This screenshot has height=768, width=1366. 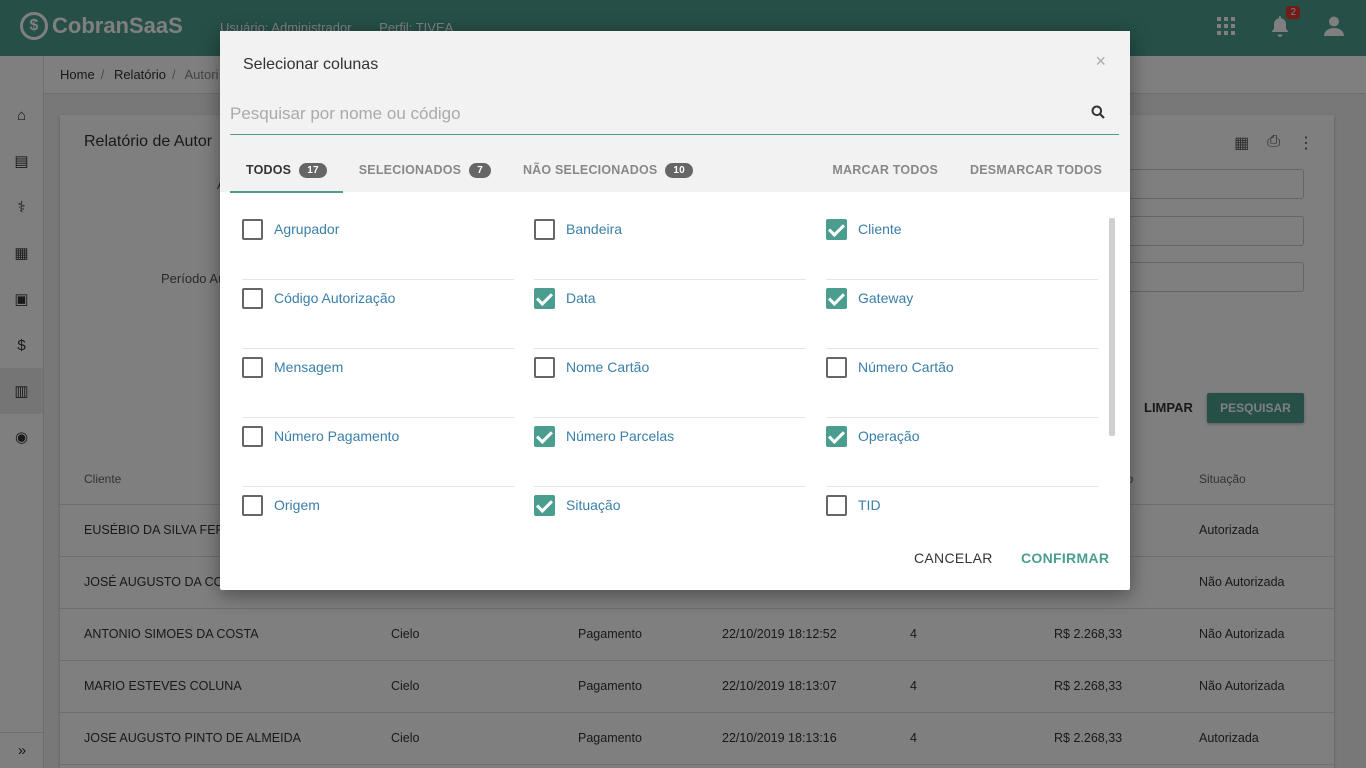 I want to click on column-option: Número Cartão, so click(x=962, y=383).